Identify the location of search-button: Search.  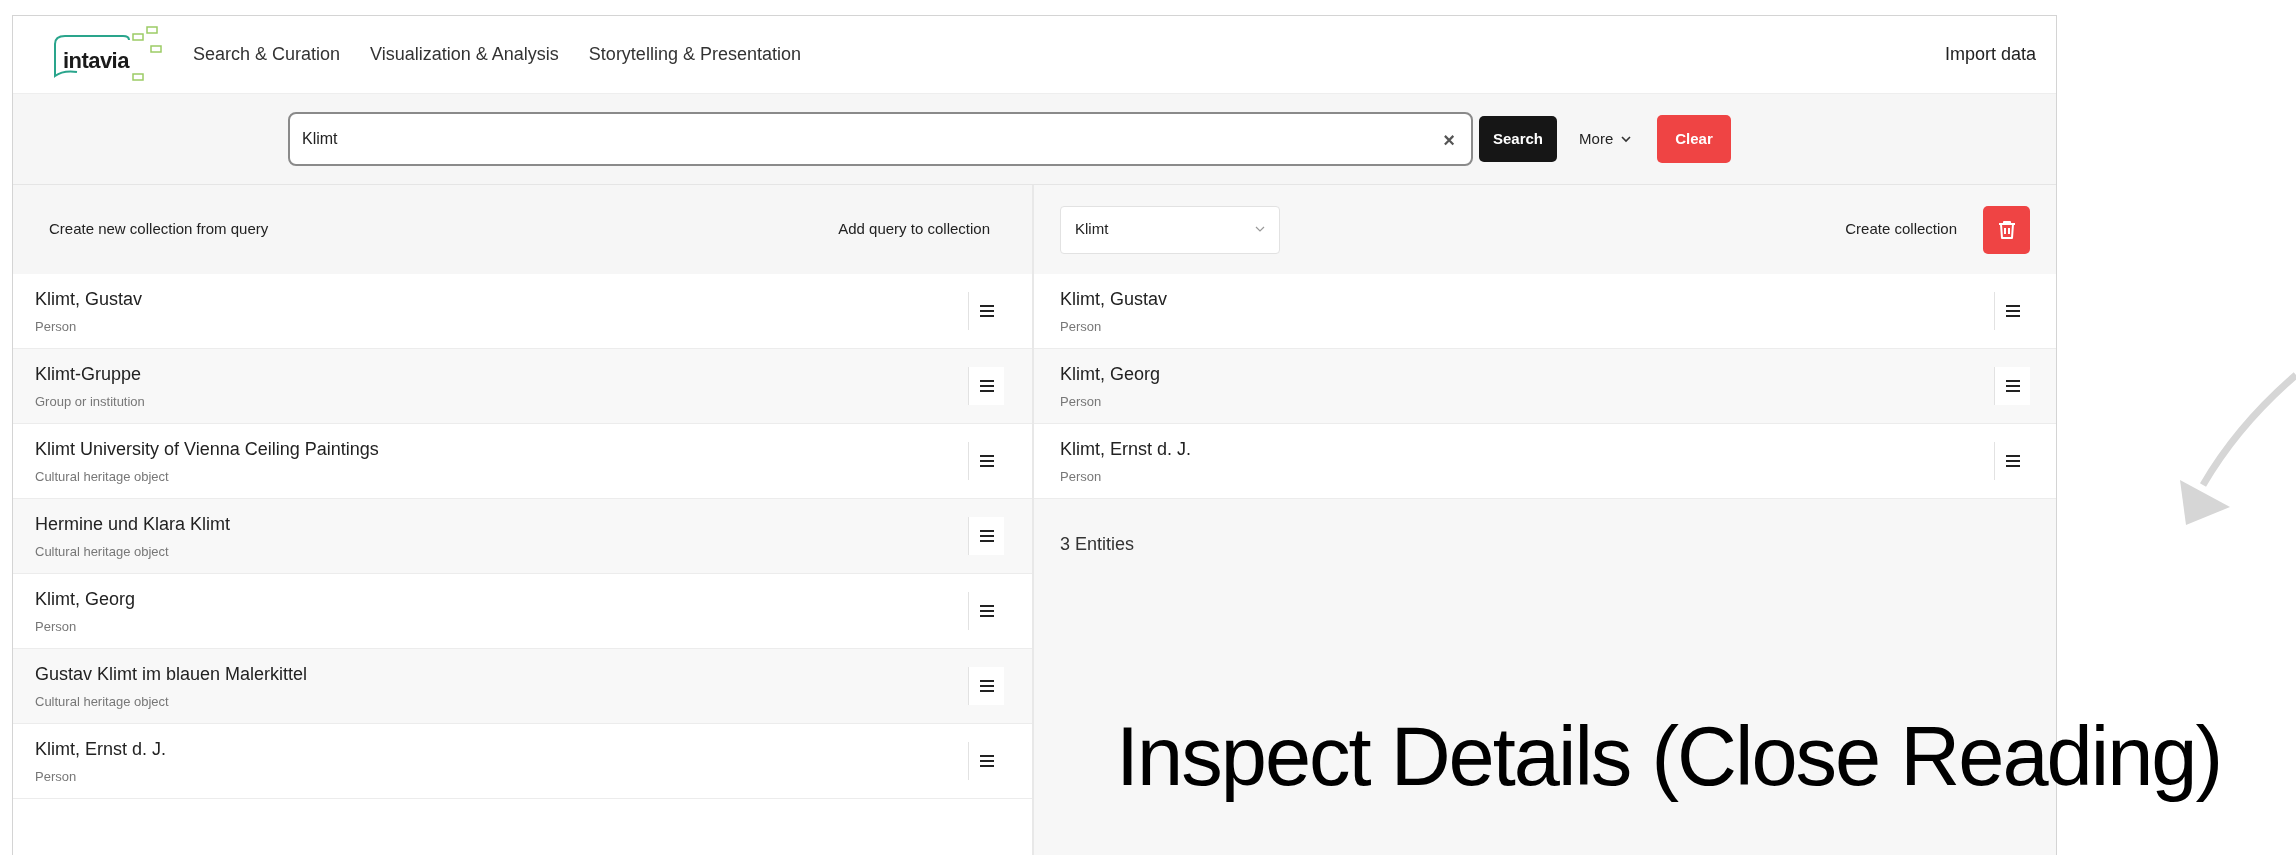
(1518, 139).